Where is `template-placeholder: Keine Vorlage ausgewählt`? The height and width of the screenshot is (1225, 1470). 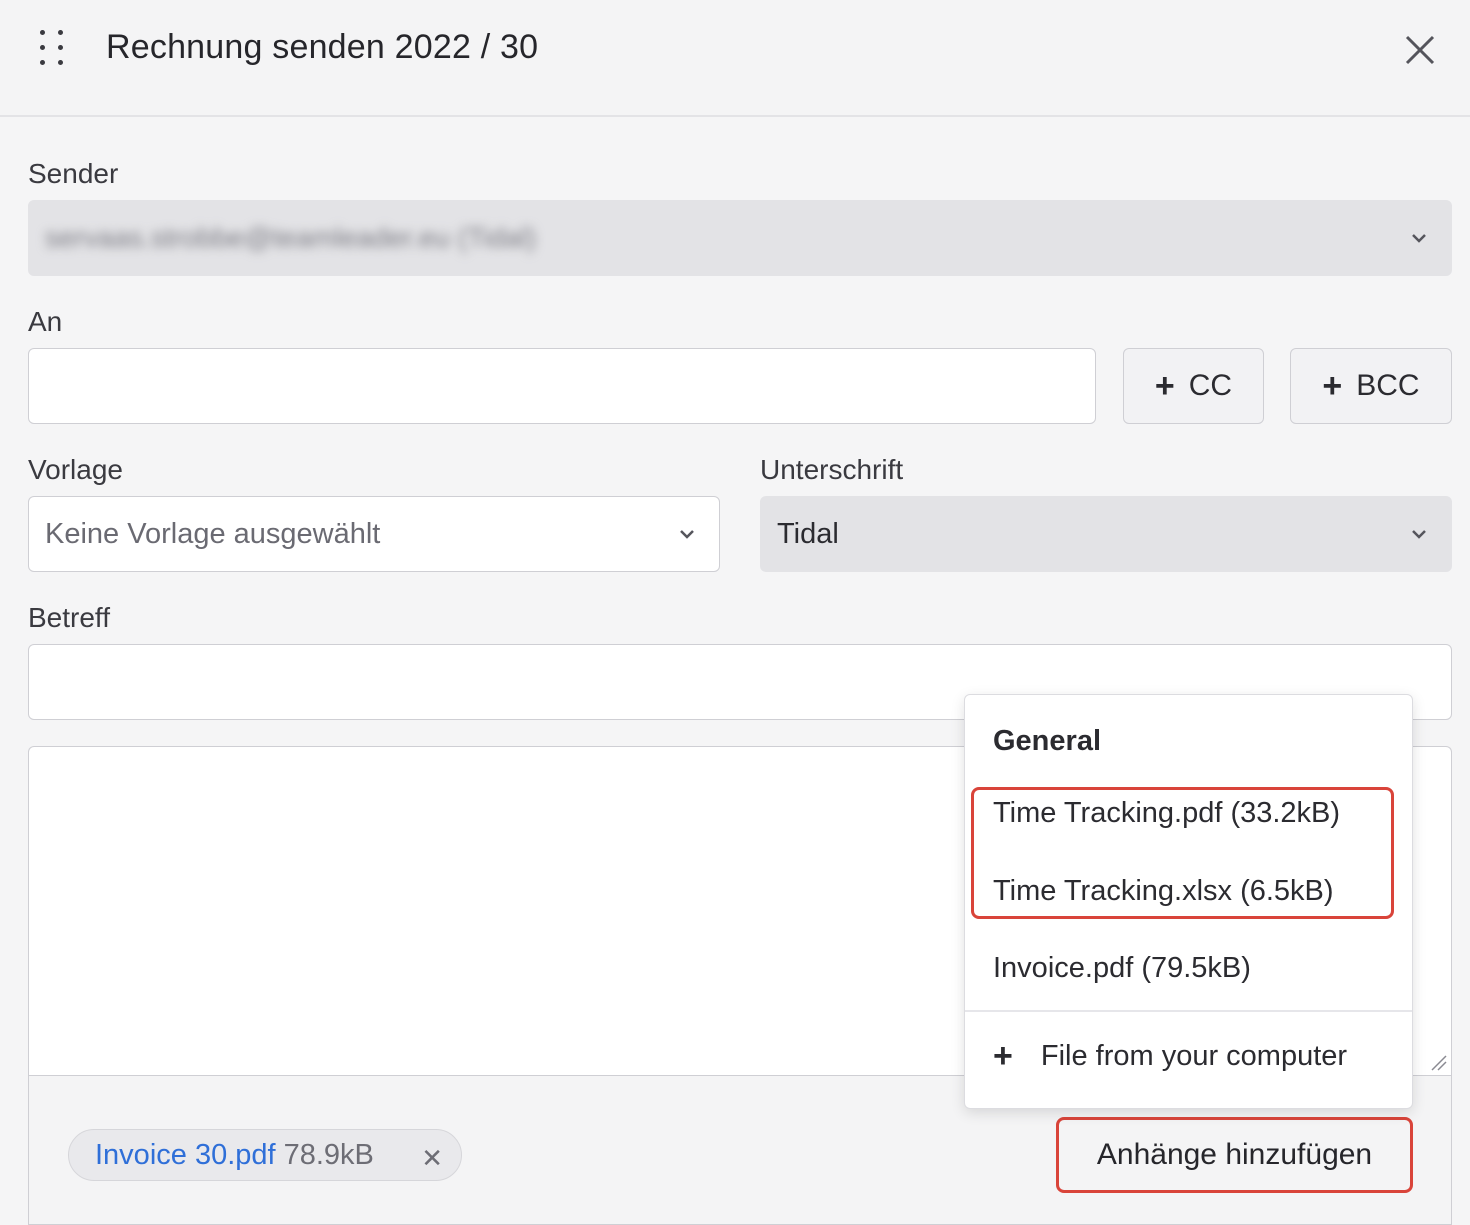
template-placeholder: Keine Vorlage ausgewählt is located at coordinates (213, 533).